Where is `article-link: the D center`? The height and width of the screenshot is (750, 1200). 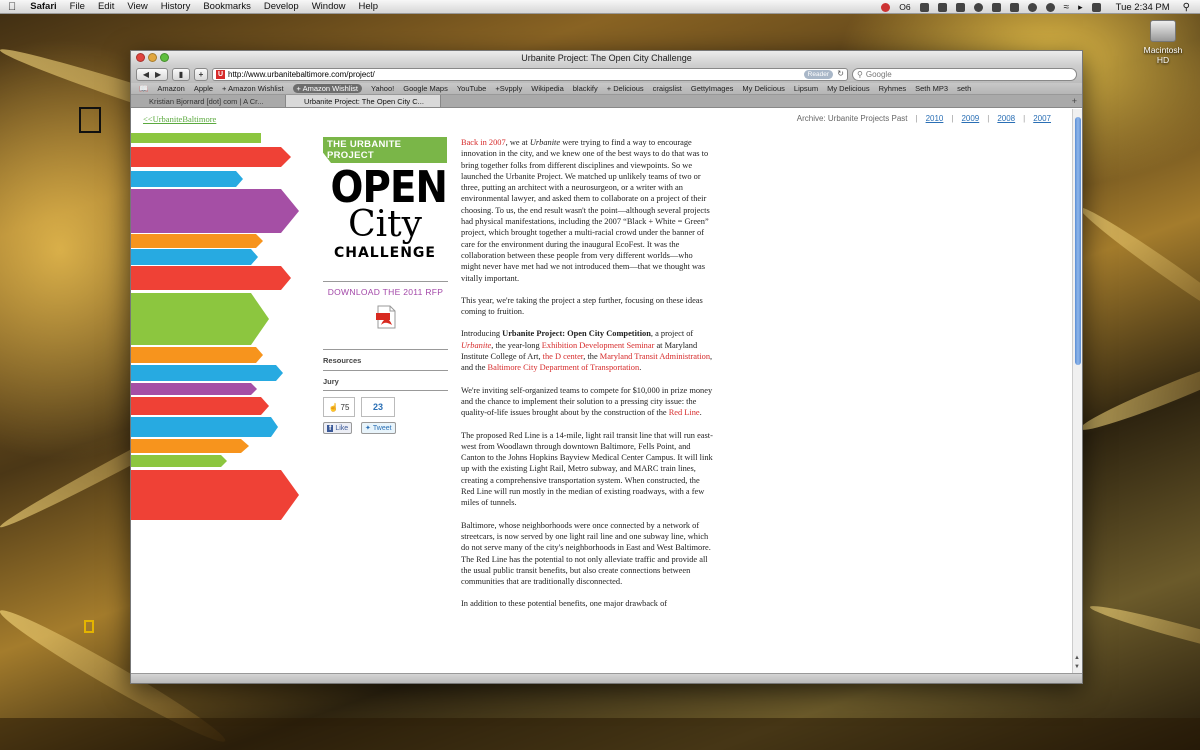
article-link: the D center is located at coordinates (563, 356).